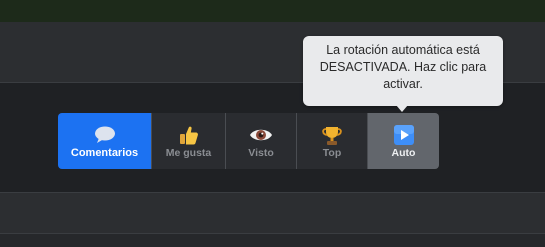  I want to click on tooltip-arrow, so click(402, 108).